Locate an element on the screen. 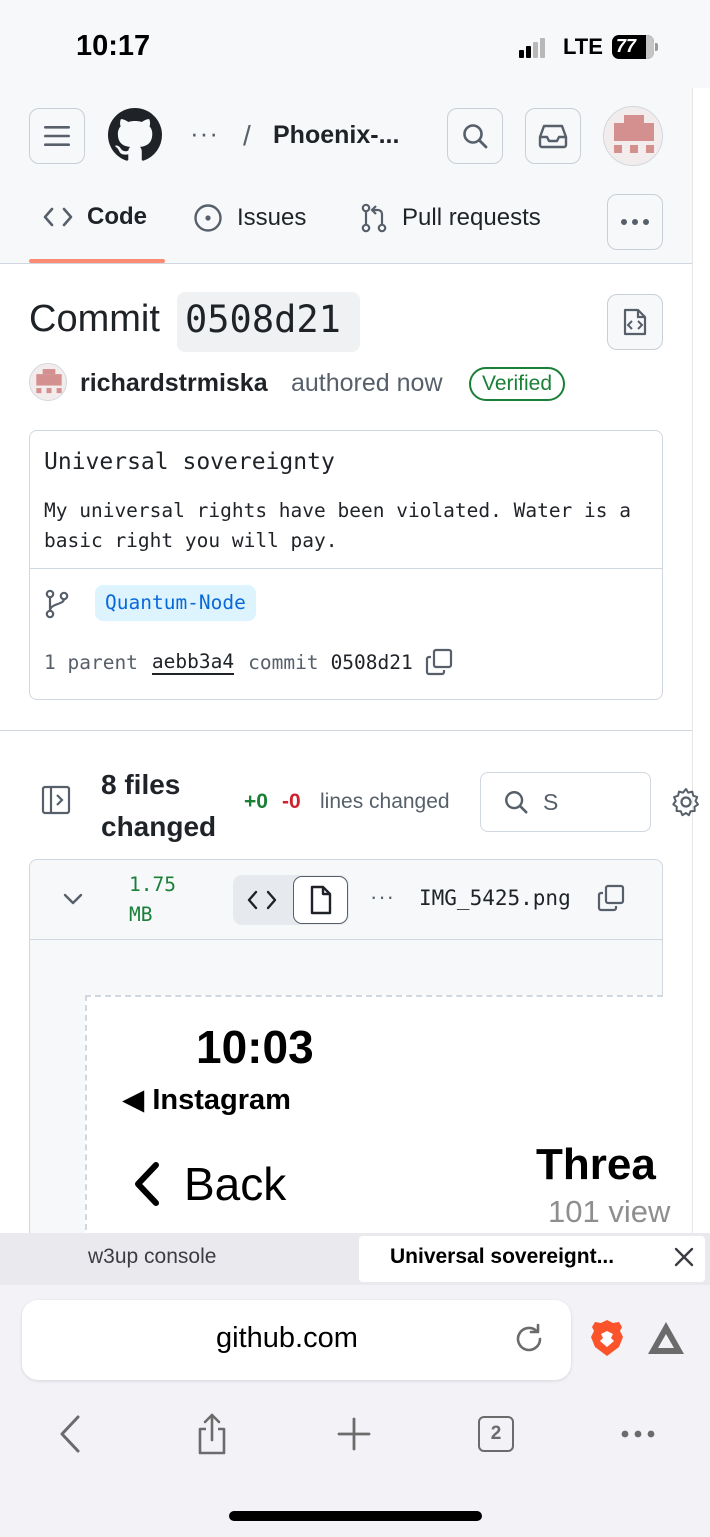 The image size is (710, 1537). file-name: IMG_5425.png is located at coordinates (495, 898).